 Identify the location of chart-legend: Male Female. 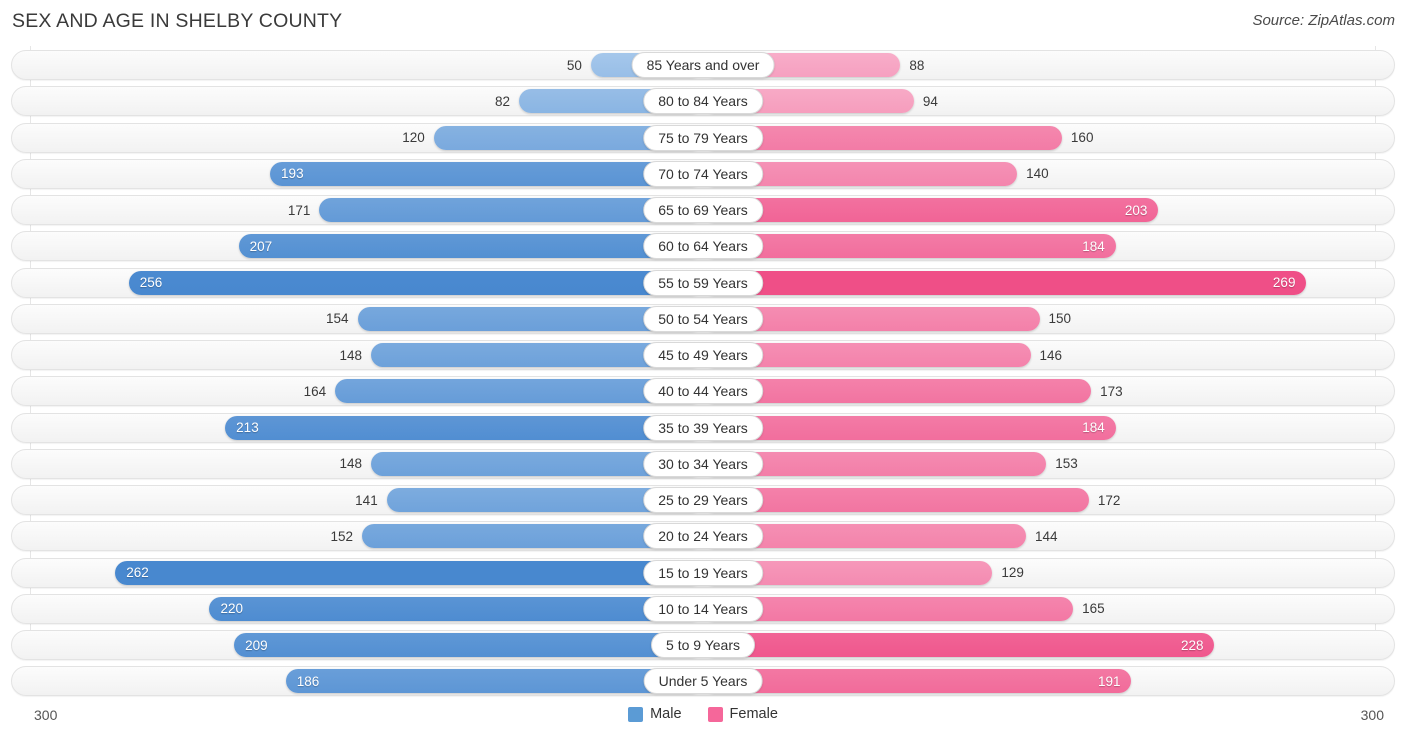
(703, 714).